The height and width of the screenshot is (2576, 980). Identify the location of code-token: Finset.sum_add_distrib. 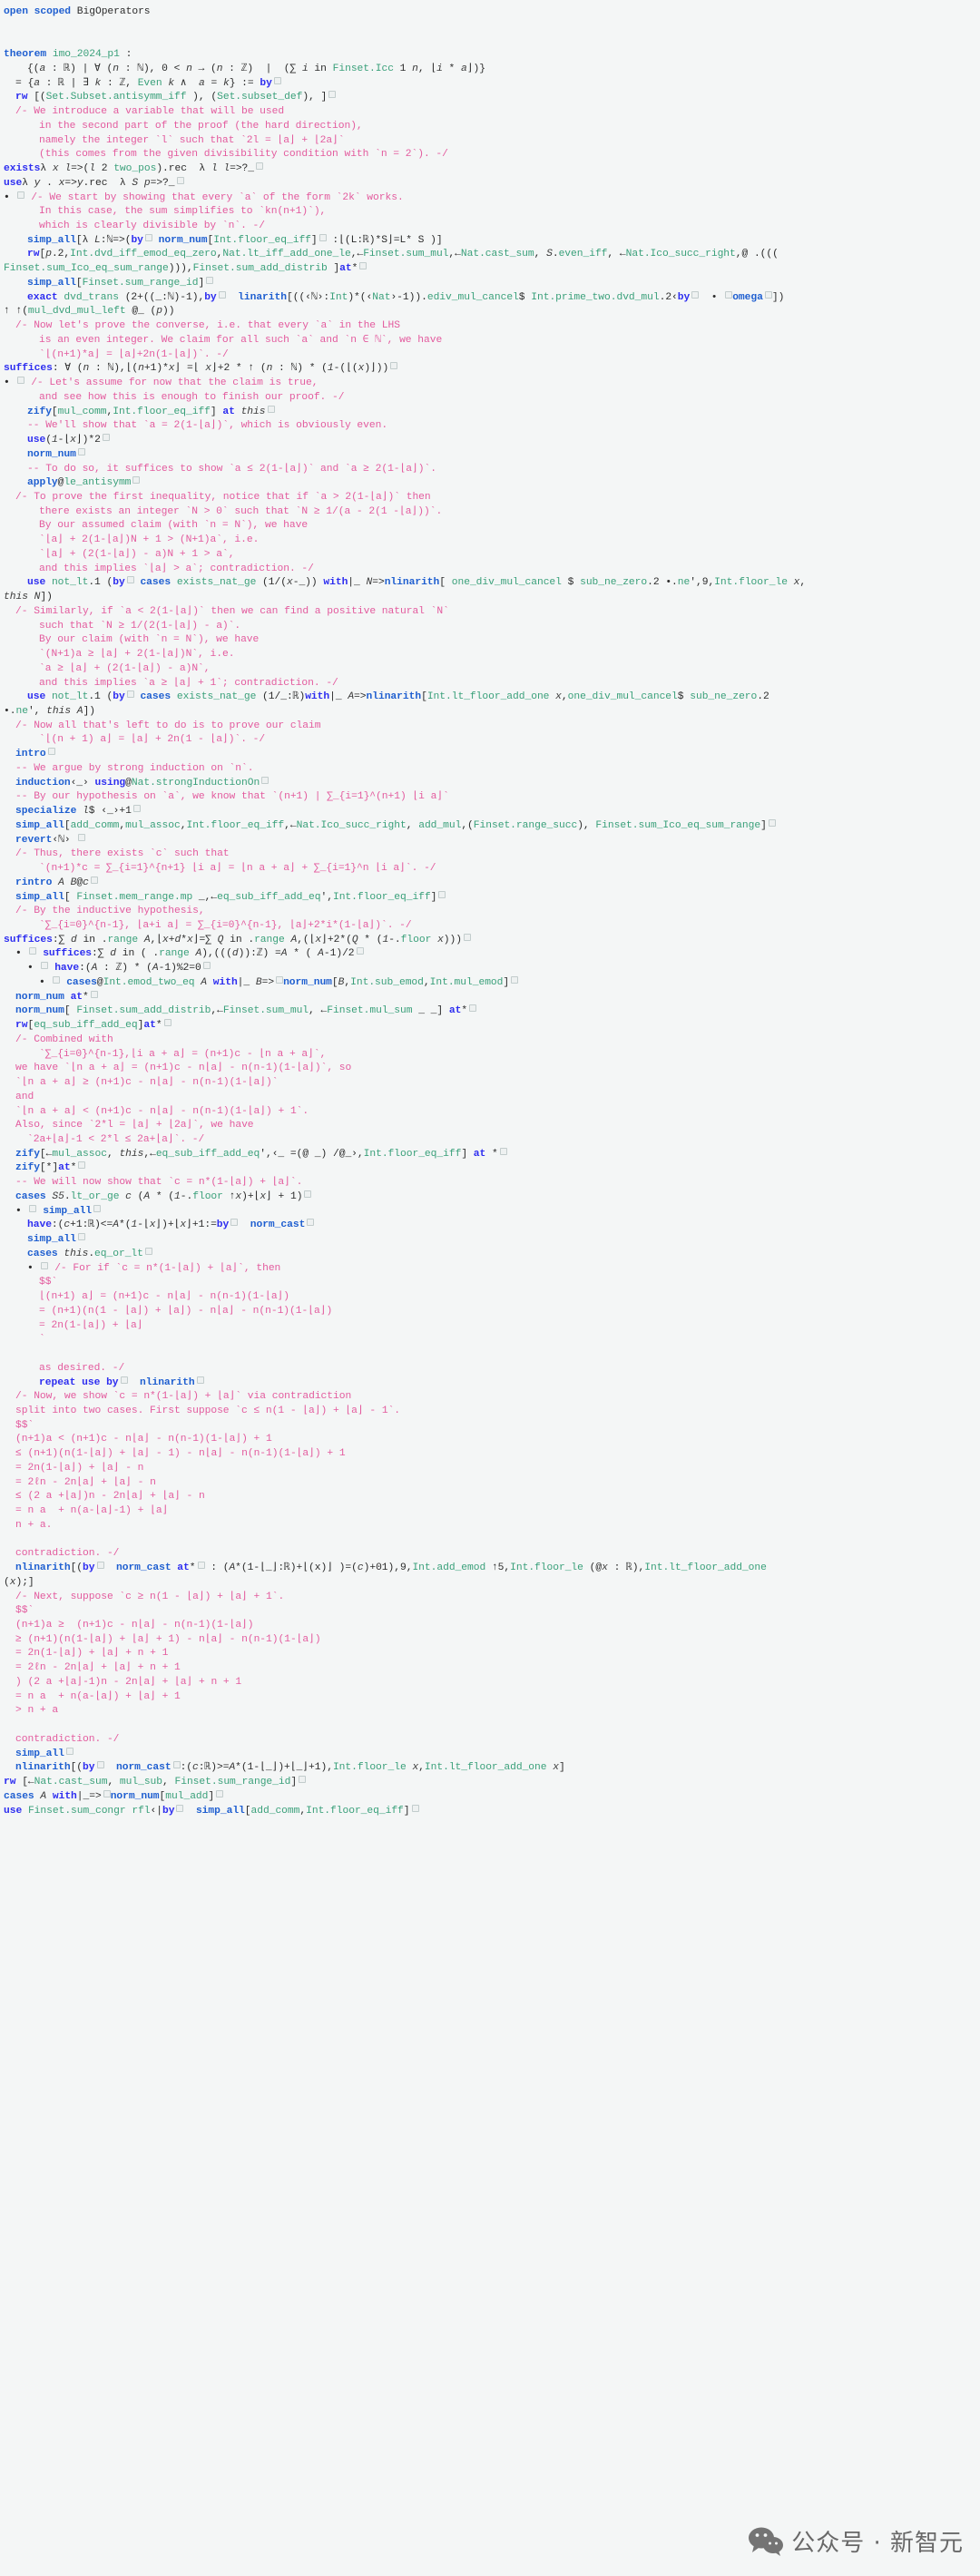
(143, 1011).